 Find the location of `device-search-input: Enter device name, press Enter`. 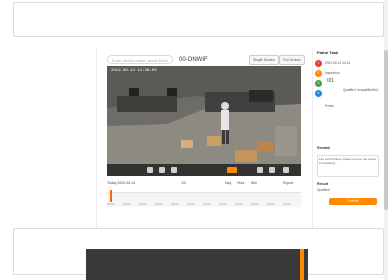

device-search-input: Enter device name, press Enter is located at coordinates (140, 59).